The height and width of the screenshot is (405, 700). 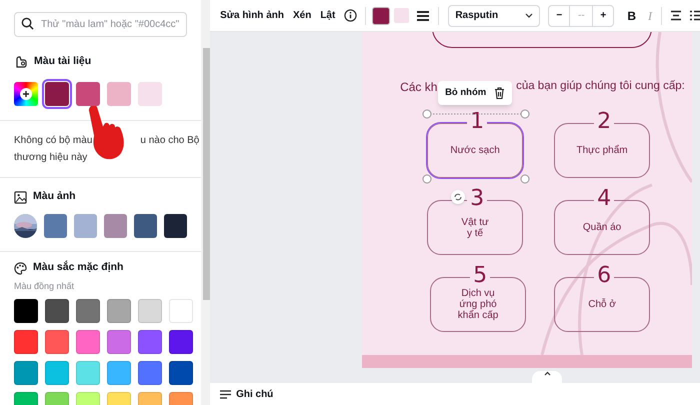 What do you see at coordinates (78, 268) in the screenshot?
I see `section-title: Màu sắc mặc định` at bounding box center [78, 268].